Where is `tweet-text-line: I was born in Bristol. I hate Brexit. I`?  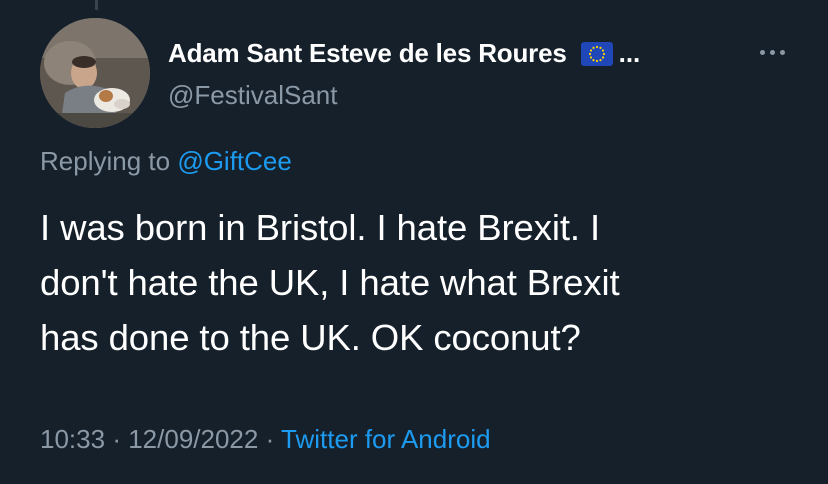
tweet-text-line: I was born in Bristol. I hate Brexit. I is located at coordinates (320, 227).